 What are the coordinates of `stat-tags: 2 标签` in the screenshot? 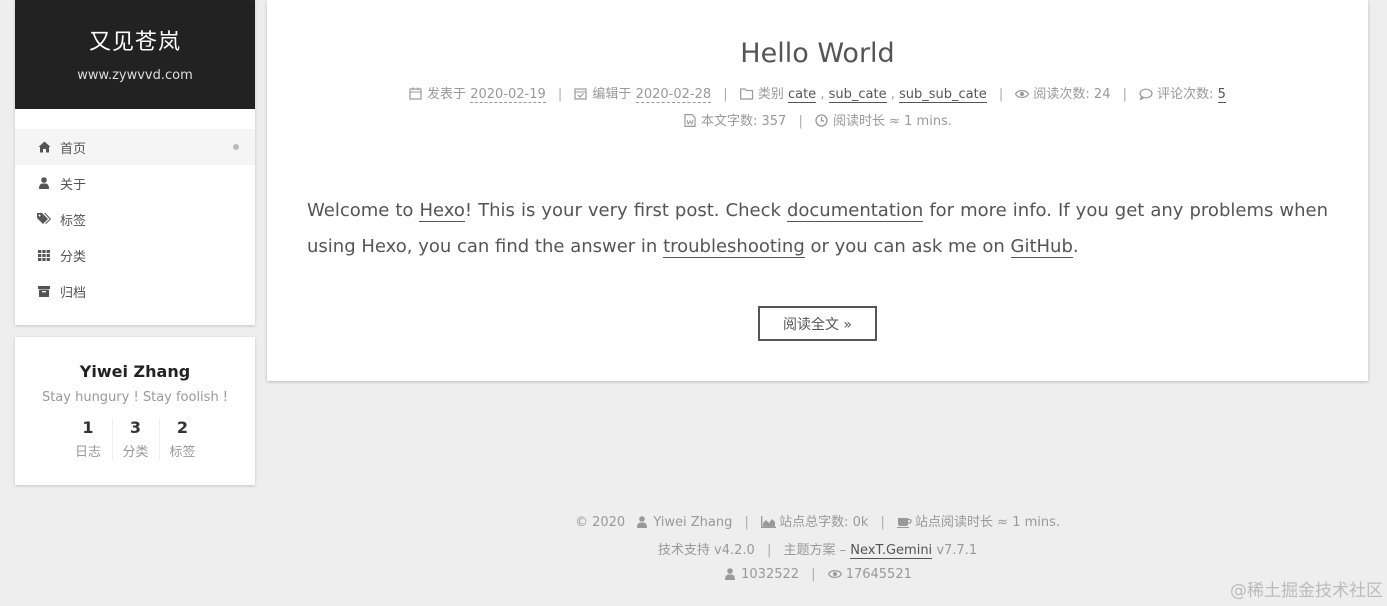 It's located at (182, 439).